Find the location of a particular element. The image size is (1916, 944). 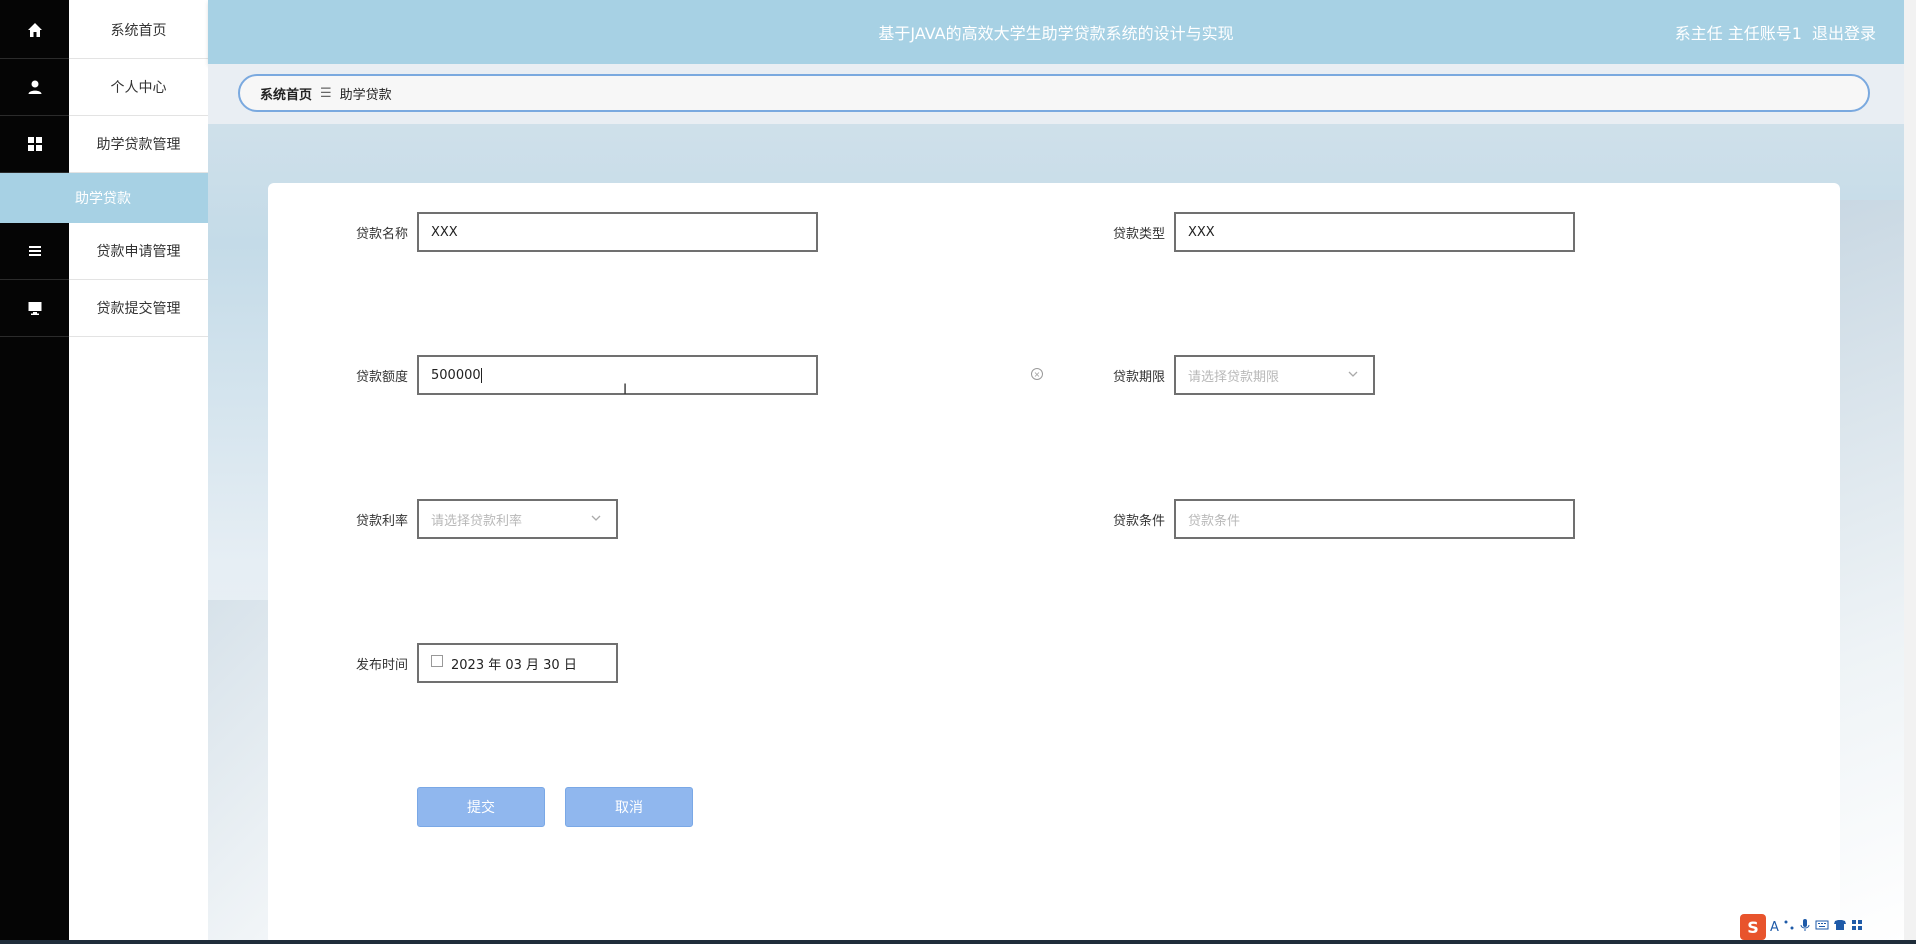

breadcrumb: 系统首页 ☰ 助学贷款 is located at coordinates (1054, 93).